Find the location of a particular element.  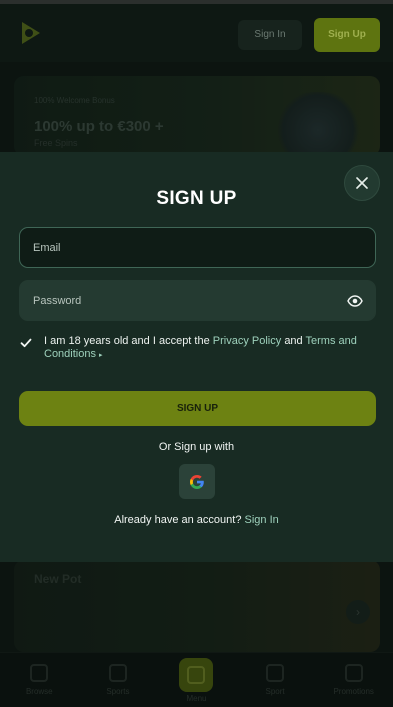

age-consent-checkbox is located at coordinates (26, 343).